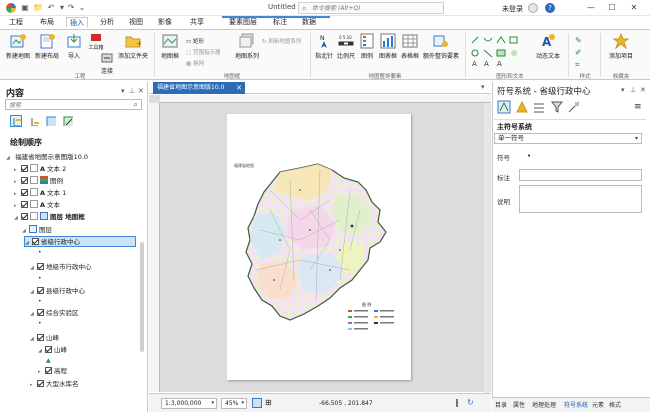  What do you see at coordinates (320, 245) in the screenshot?
I see `map-frame-graphic` at bounding box center [320, 245].